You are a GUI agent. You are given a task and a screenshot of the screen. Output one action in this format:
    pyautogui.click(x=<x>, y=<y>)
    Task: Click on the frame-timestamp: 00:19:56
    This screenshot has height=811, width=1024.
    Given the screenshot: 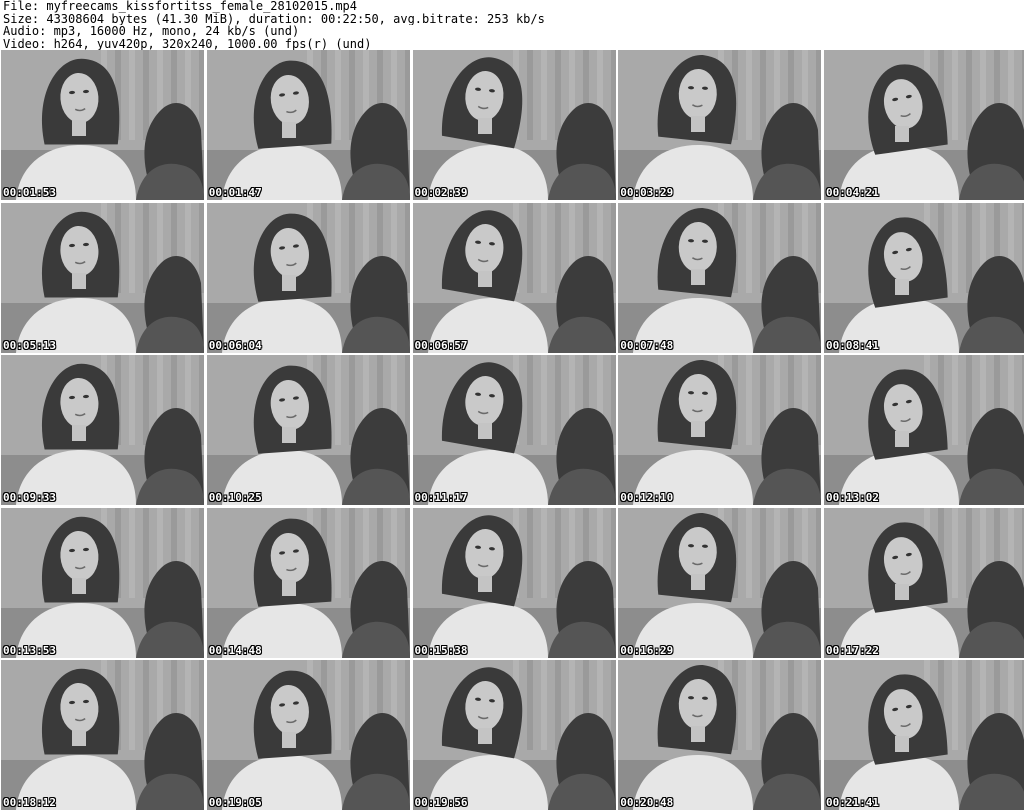 What is the action you would take?
    pyautogui.click(x=441, y=802)
    